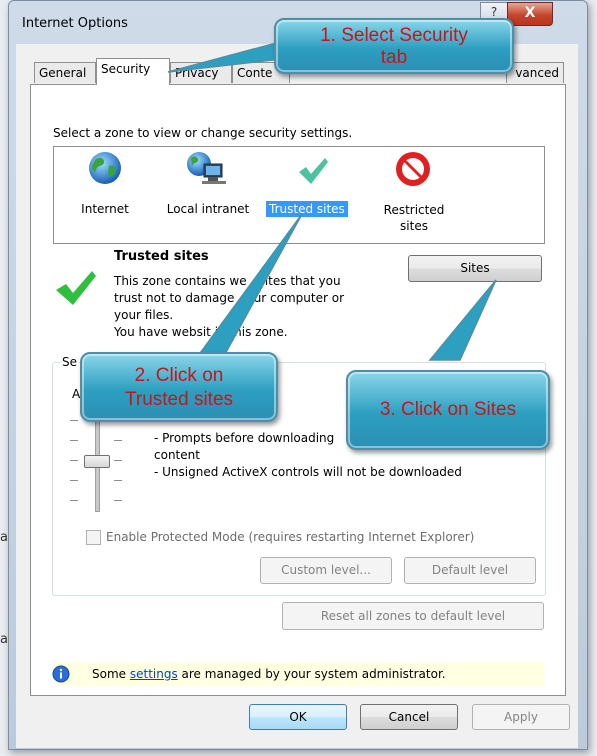  Describe the element at coordinates (154, 674) in the screenshot. I see `settings-link: settings` at that location.